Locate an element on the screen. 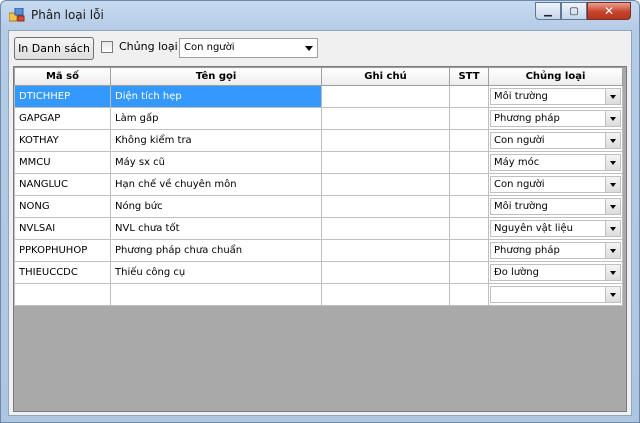 The width and height of the screenshot is (640, 423). table-row: GAPGAP Làm gấp Phương pháp is located at coordinates (318, 118).